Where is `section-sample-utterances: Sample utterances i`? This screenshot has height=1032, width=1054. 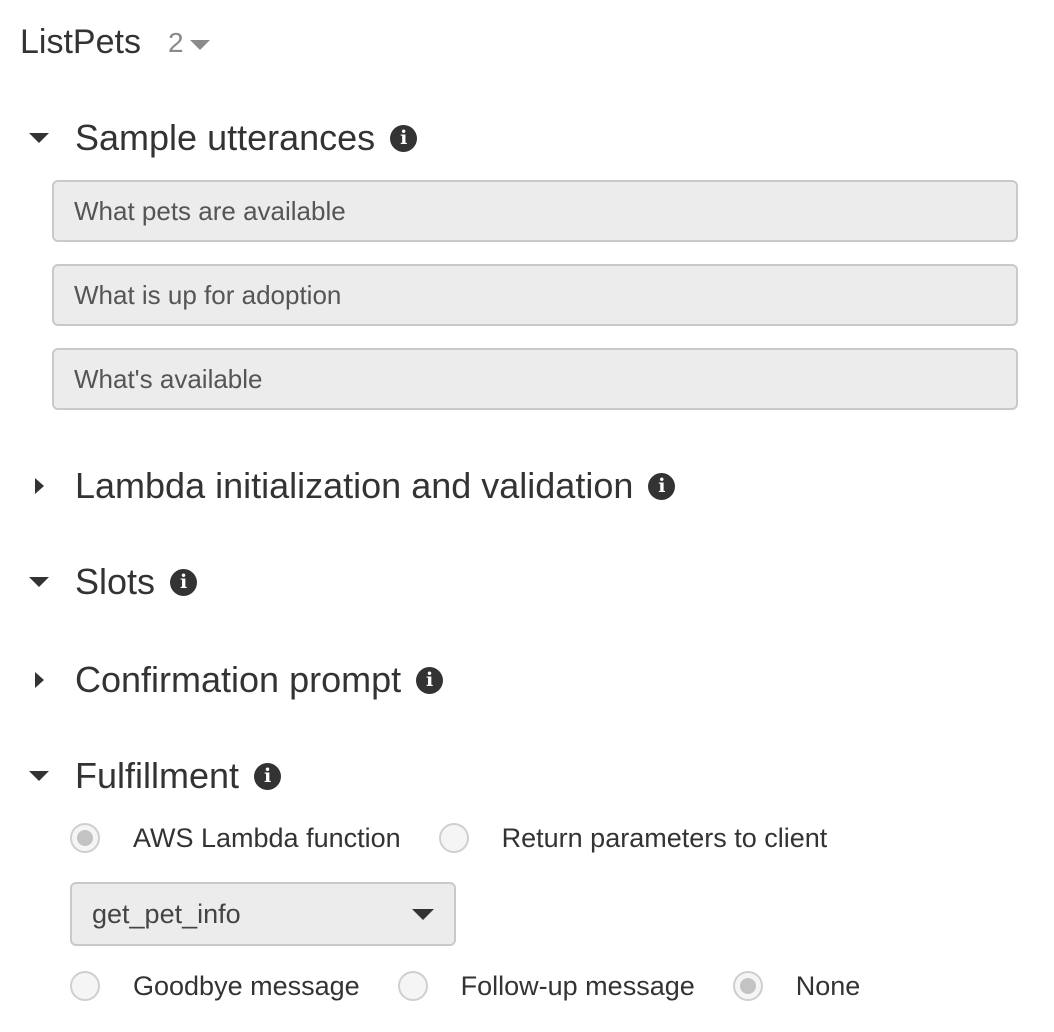
section-sample-utterances: Sample utterances i is located at coordinates (222, 138).